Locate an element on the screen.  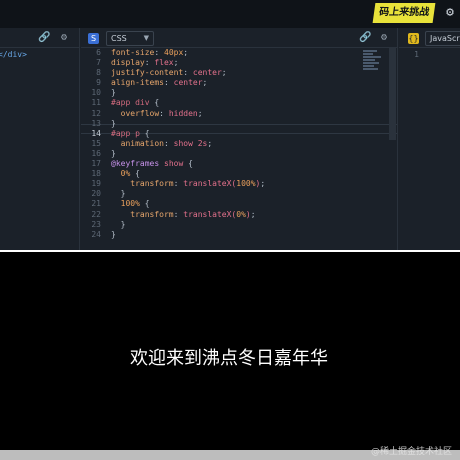
js-pane-header: {} JavaScript is located at coordinates (429, 38).